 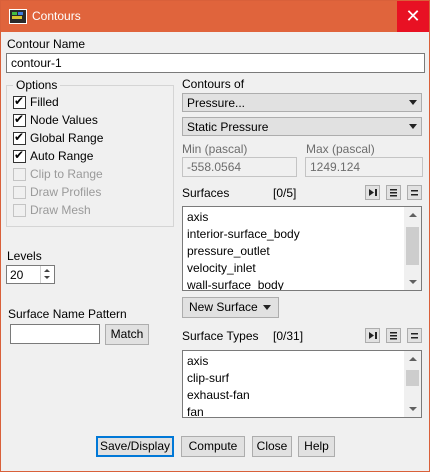 What do you see at coordinates (272, 446) in the screenshot?
I see `close-button: Close` at bounding box center [272, 446].